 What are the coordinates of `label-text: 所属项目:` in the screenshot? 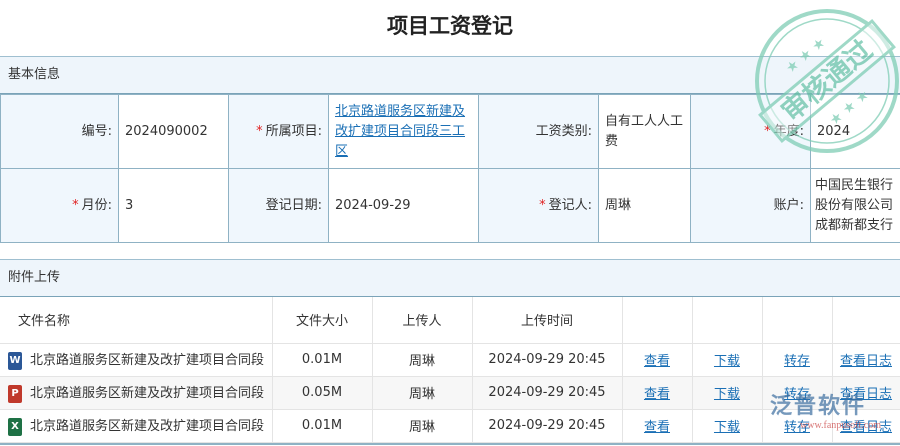 It's located at (293, 131).